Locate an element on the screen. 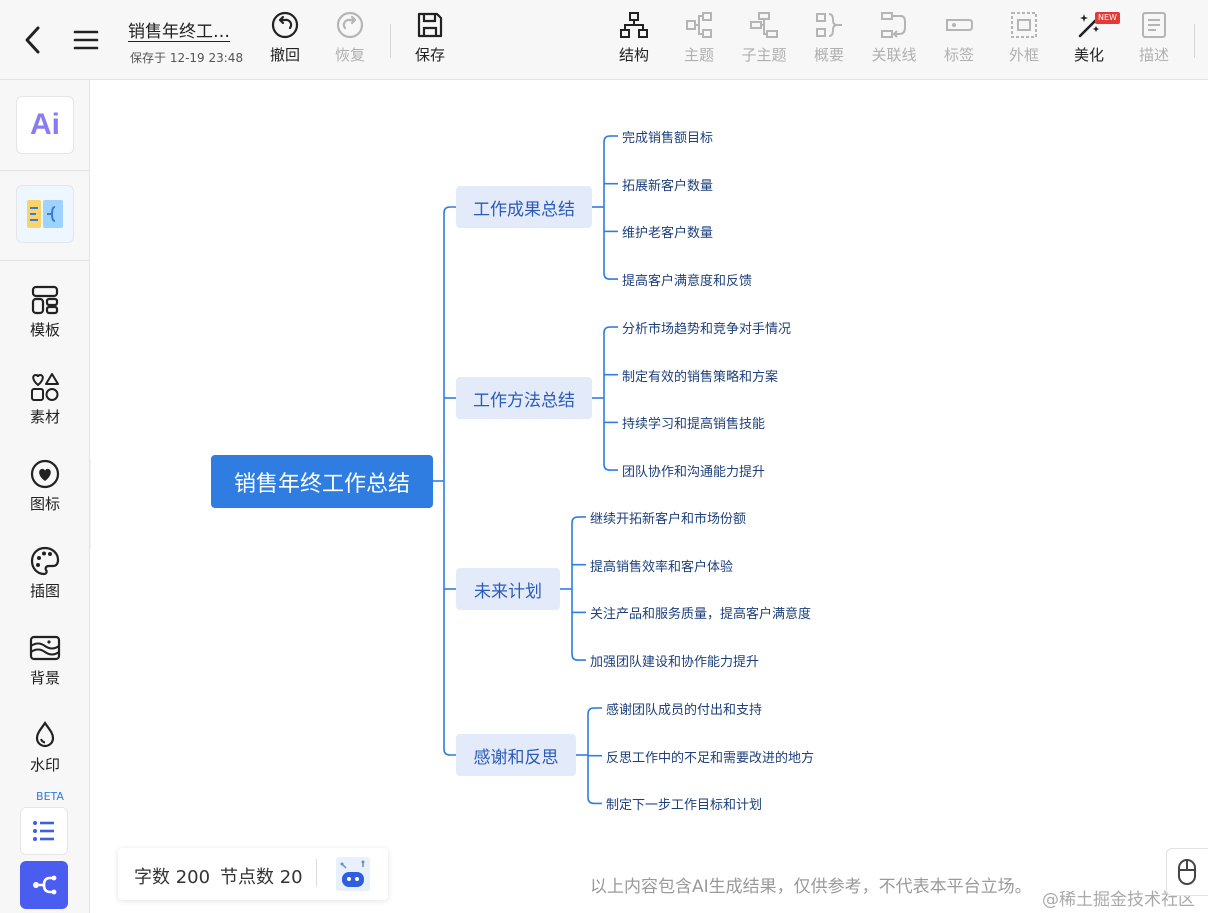 The width and height of the screenshot is (1208, 913). redo-label: 恢复 is located at coordinates (349, 55).